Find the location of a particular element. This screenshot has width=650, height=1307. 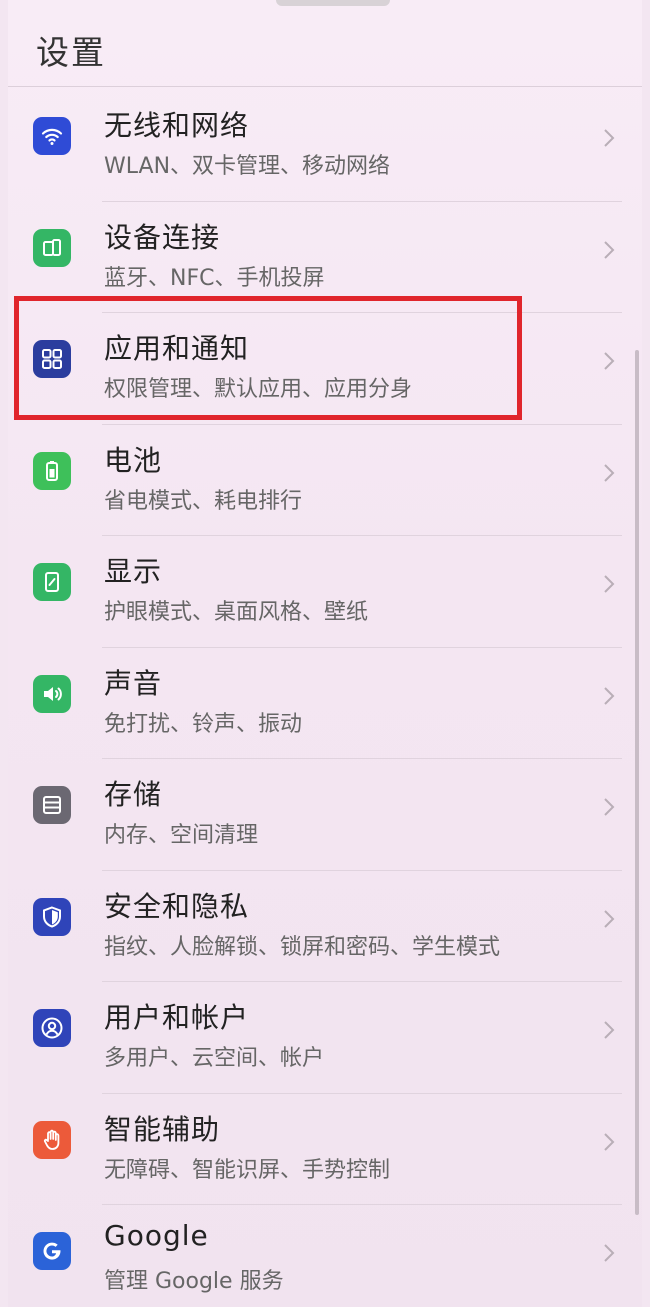

display-icon is located at coordinates (52, 582).